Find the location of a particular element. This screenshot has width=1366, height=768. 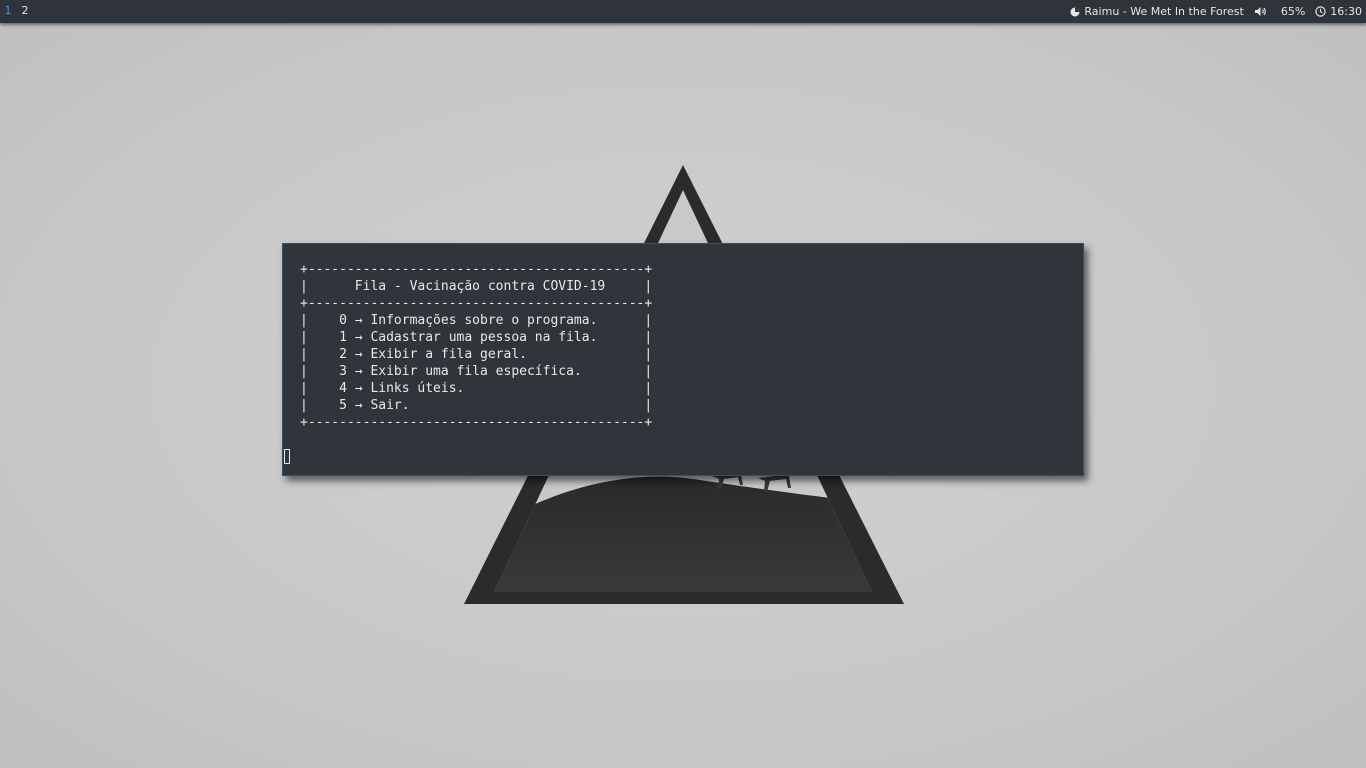

system-tray: Raimu - We Met In the Forest 65% 16:30 is located at coordinates (1218, 11).